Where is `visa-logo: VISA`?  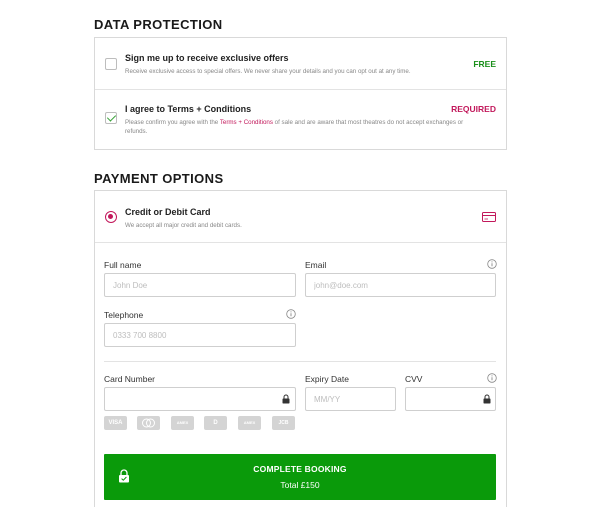 visa-logo: VISA is located at coordinates (115, 423).